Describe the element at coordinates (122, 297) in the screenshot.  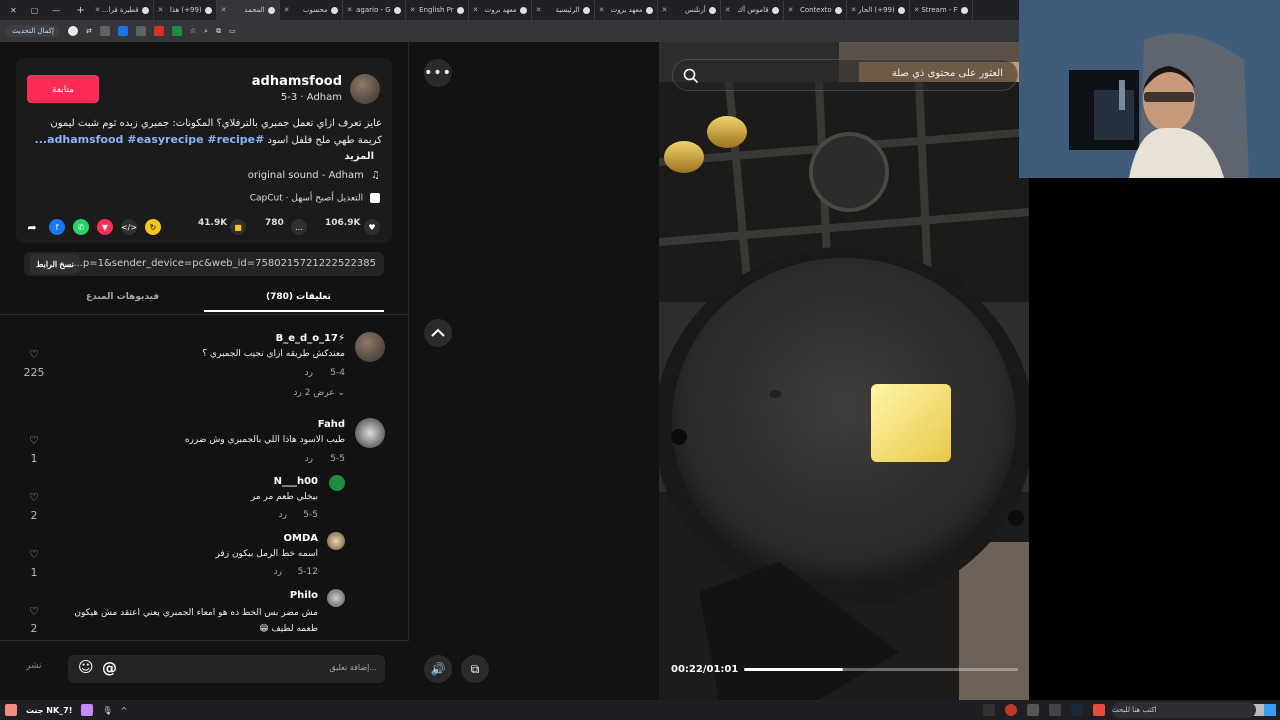
I see `tab-creator-videos: فيديوهات المبدع` at that location.